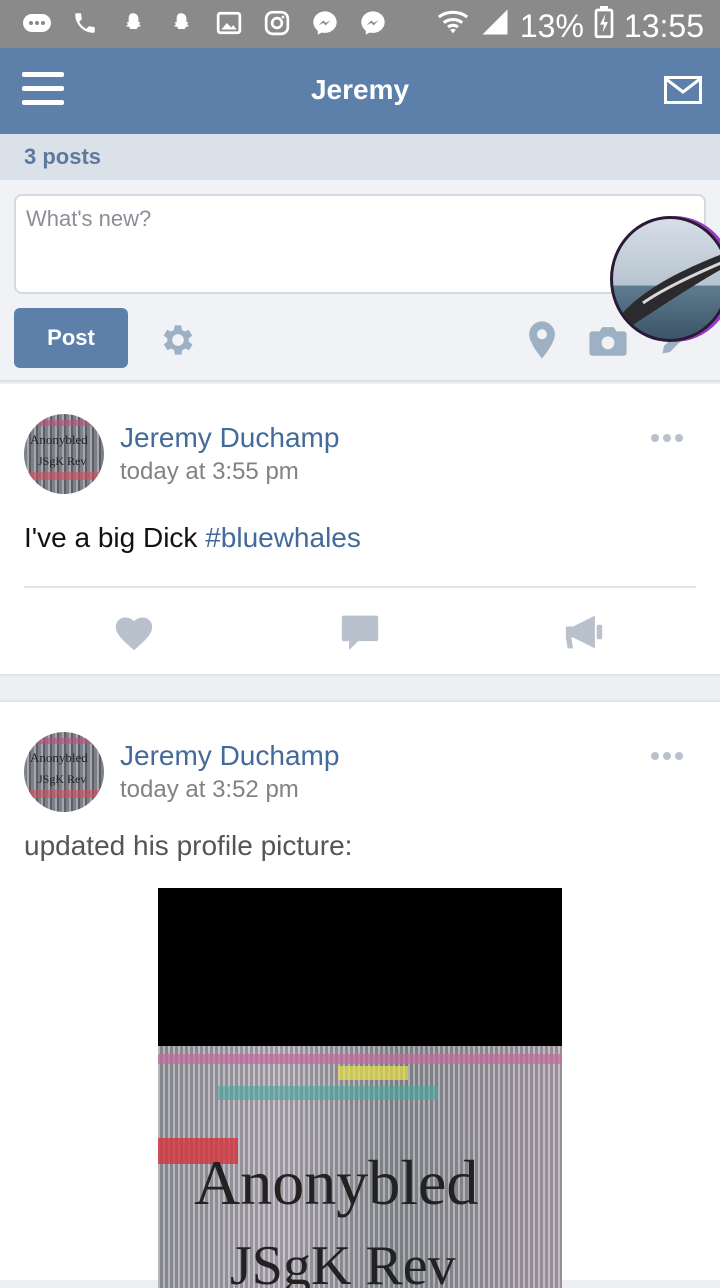 Image resolution: width=720 pixels, height=1288 pixels. I want to click on status-bar: 13% 13:55, so click(360, 24).